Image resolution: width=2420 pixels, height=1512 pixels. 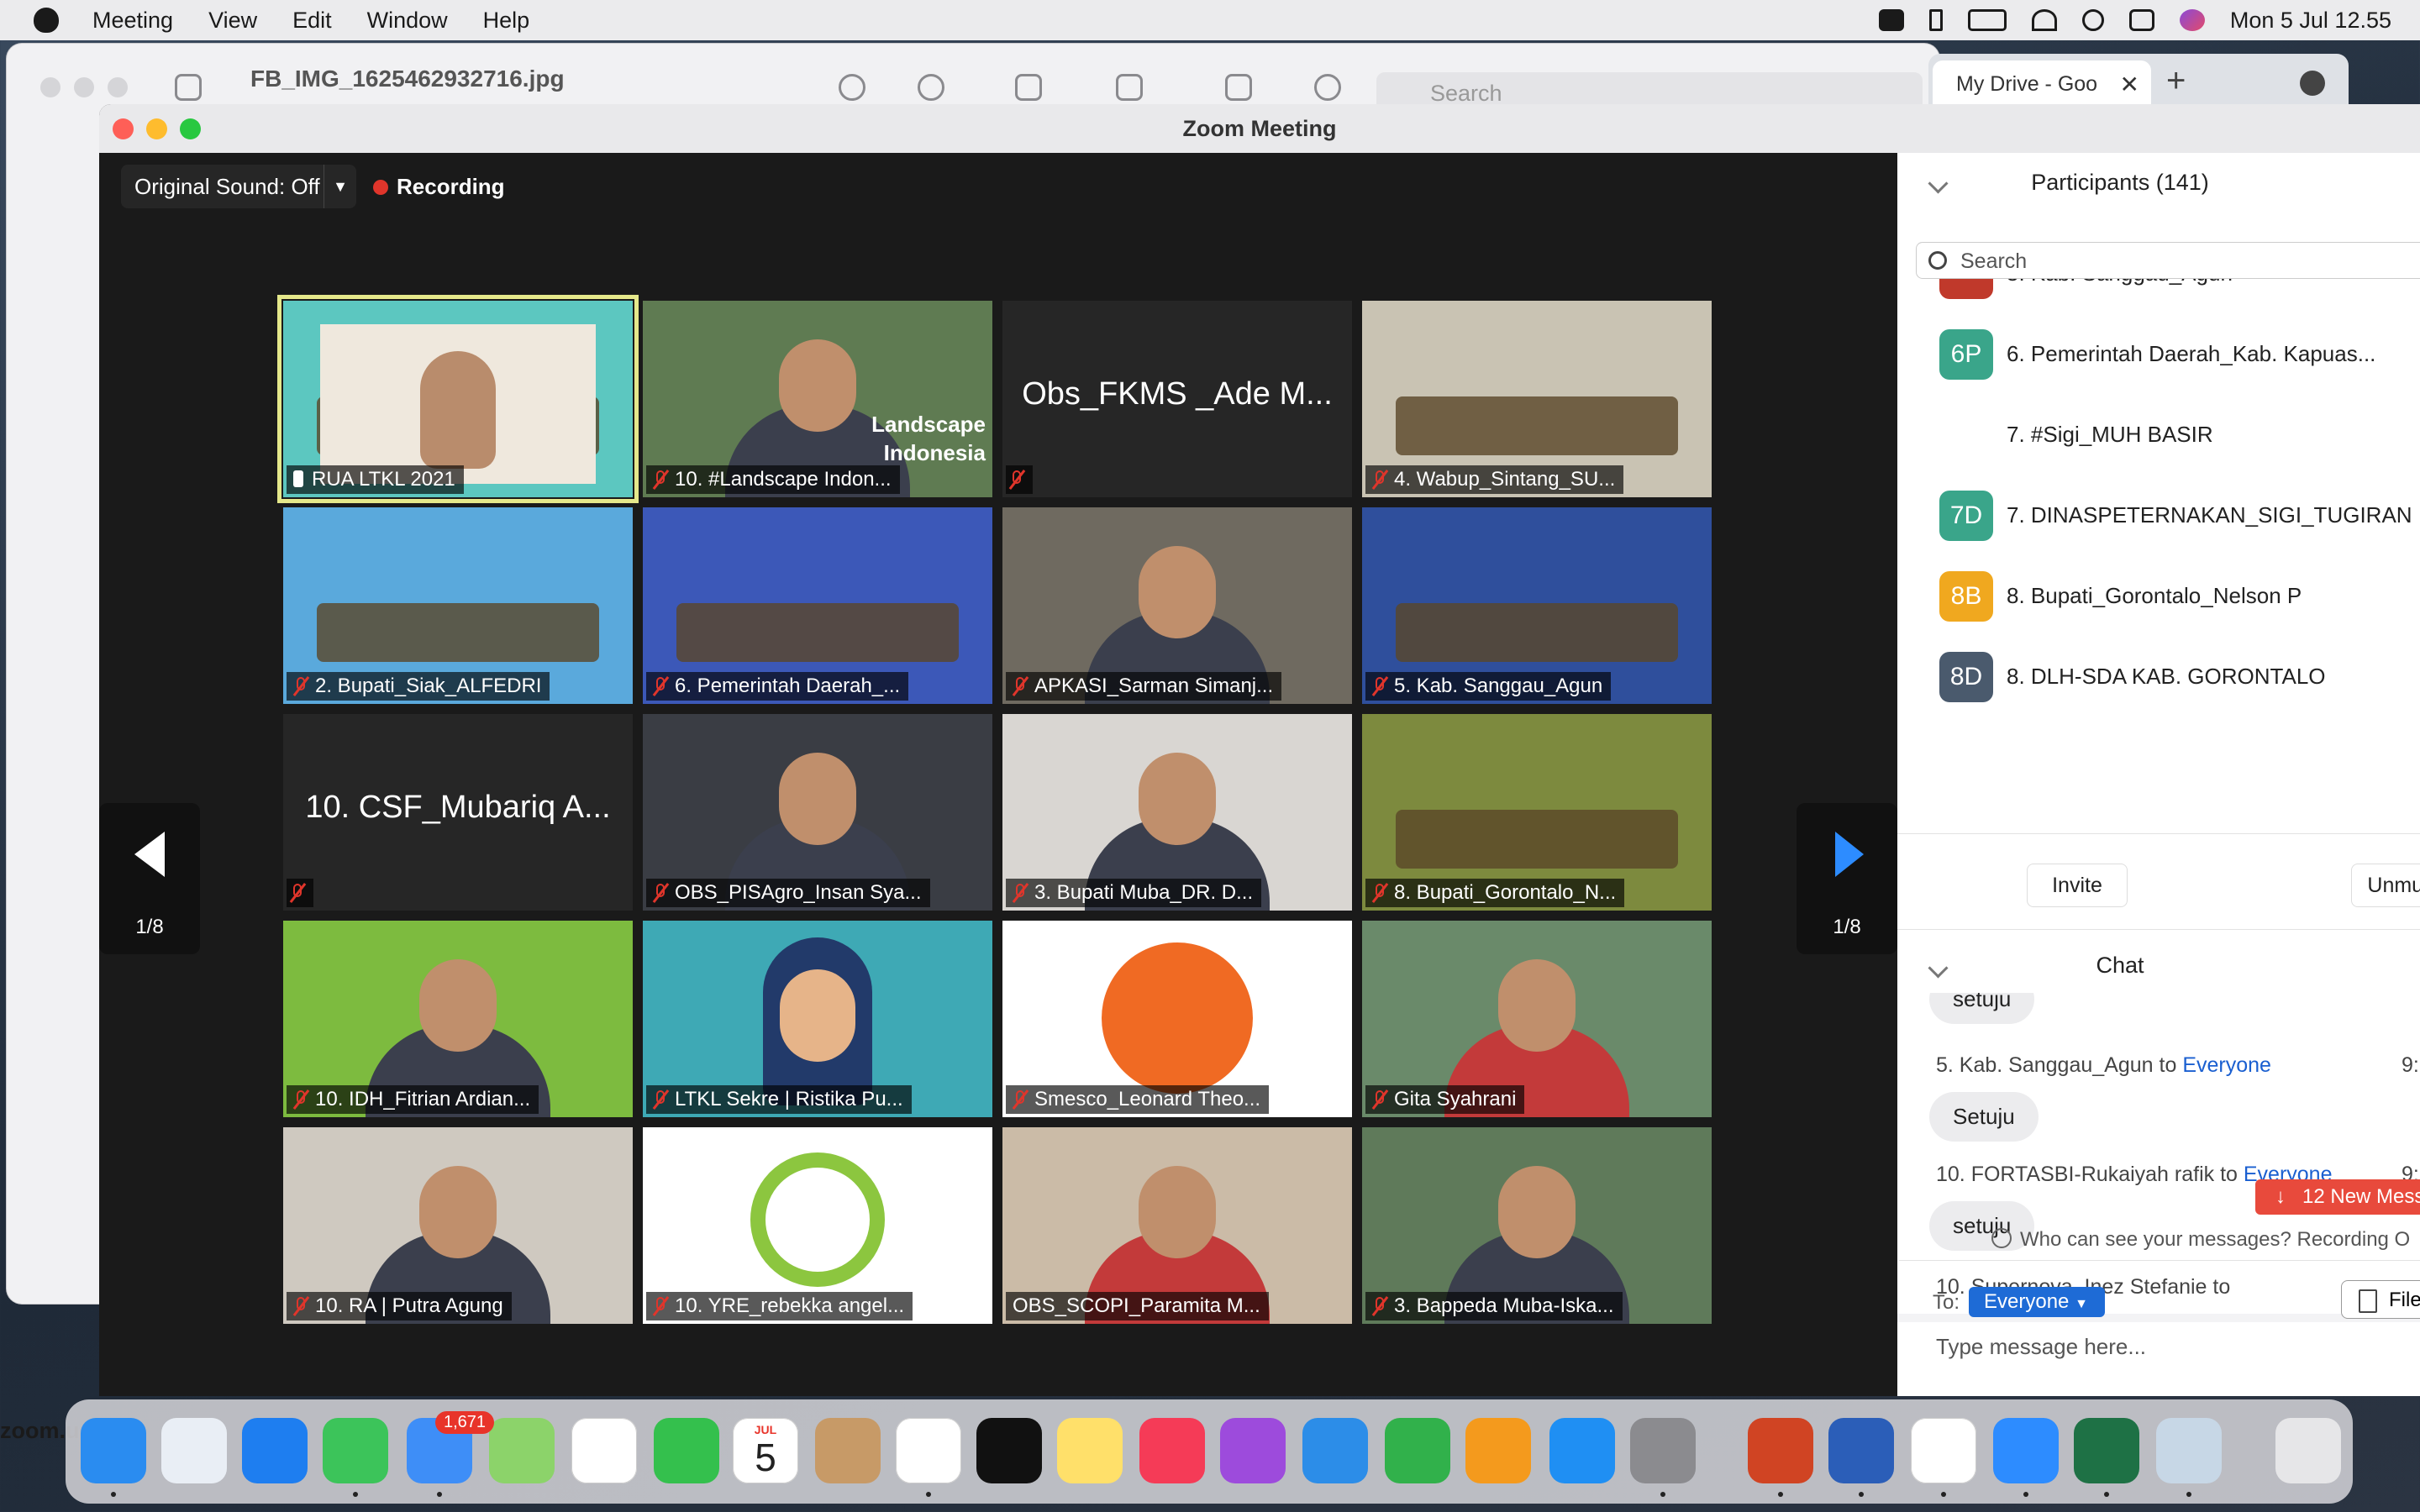 What do you see at coordinates (1253, 1450) in the screenshot?
I see `podcasts-icon` at bounding box center [1253, 1450].